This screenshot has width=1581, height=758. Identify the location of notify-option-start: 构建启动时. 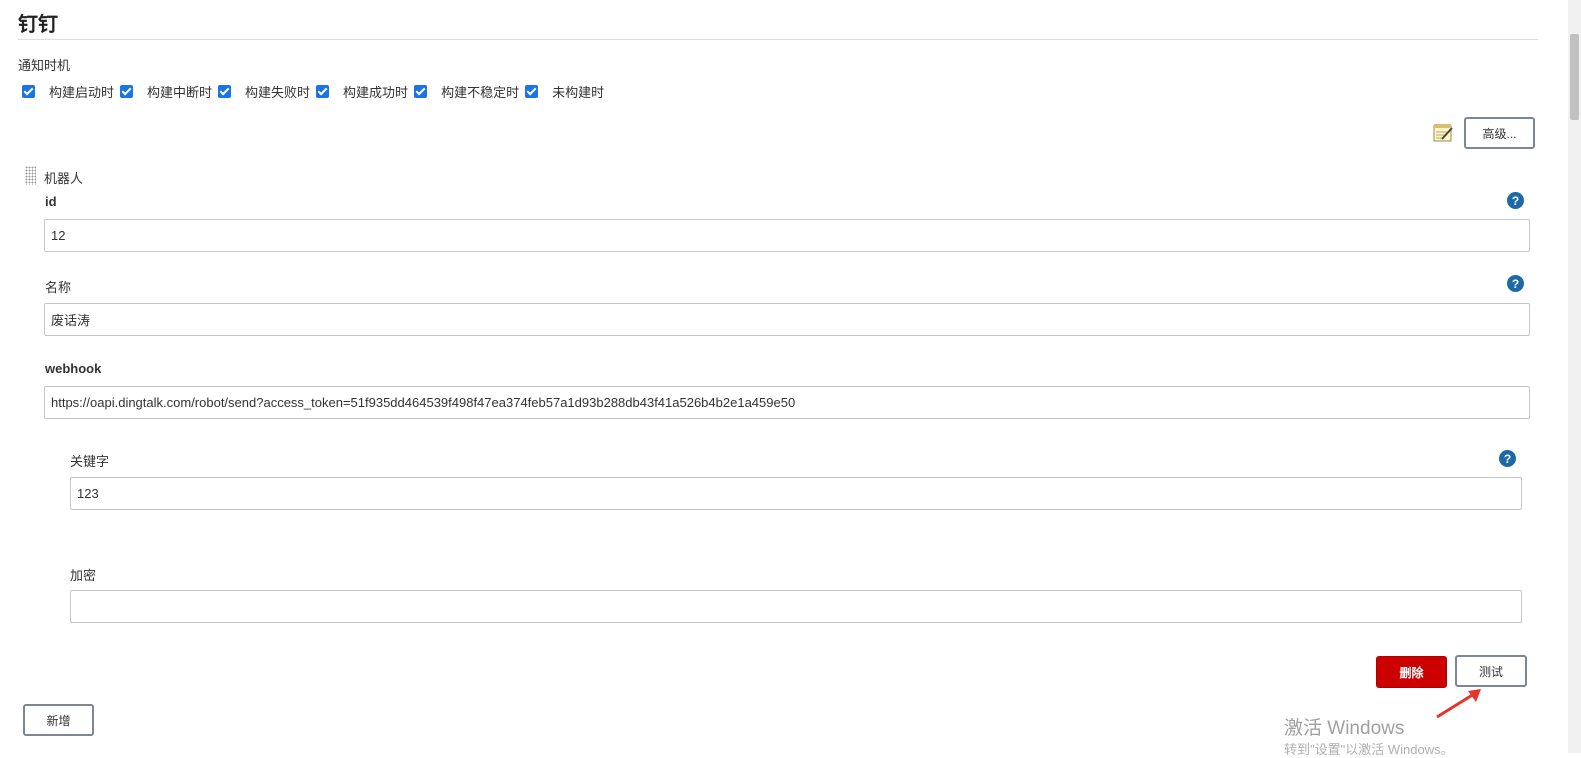
(68, 91).